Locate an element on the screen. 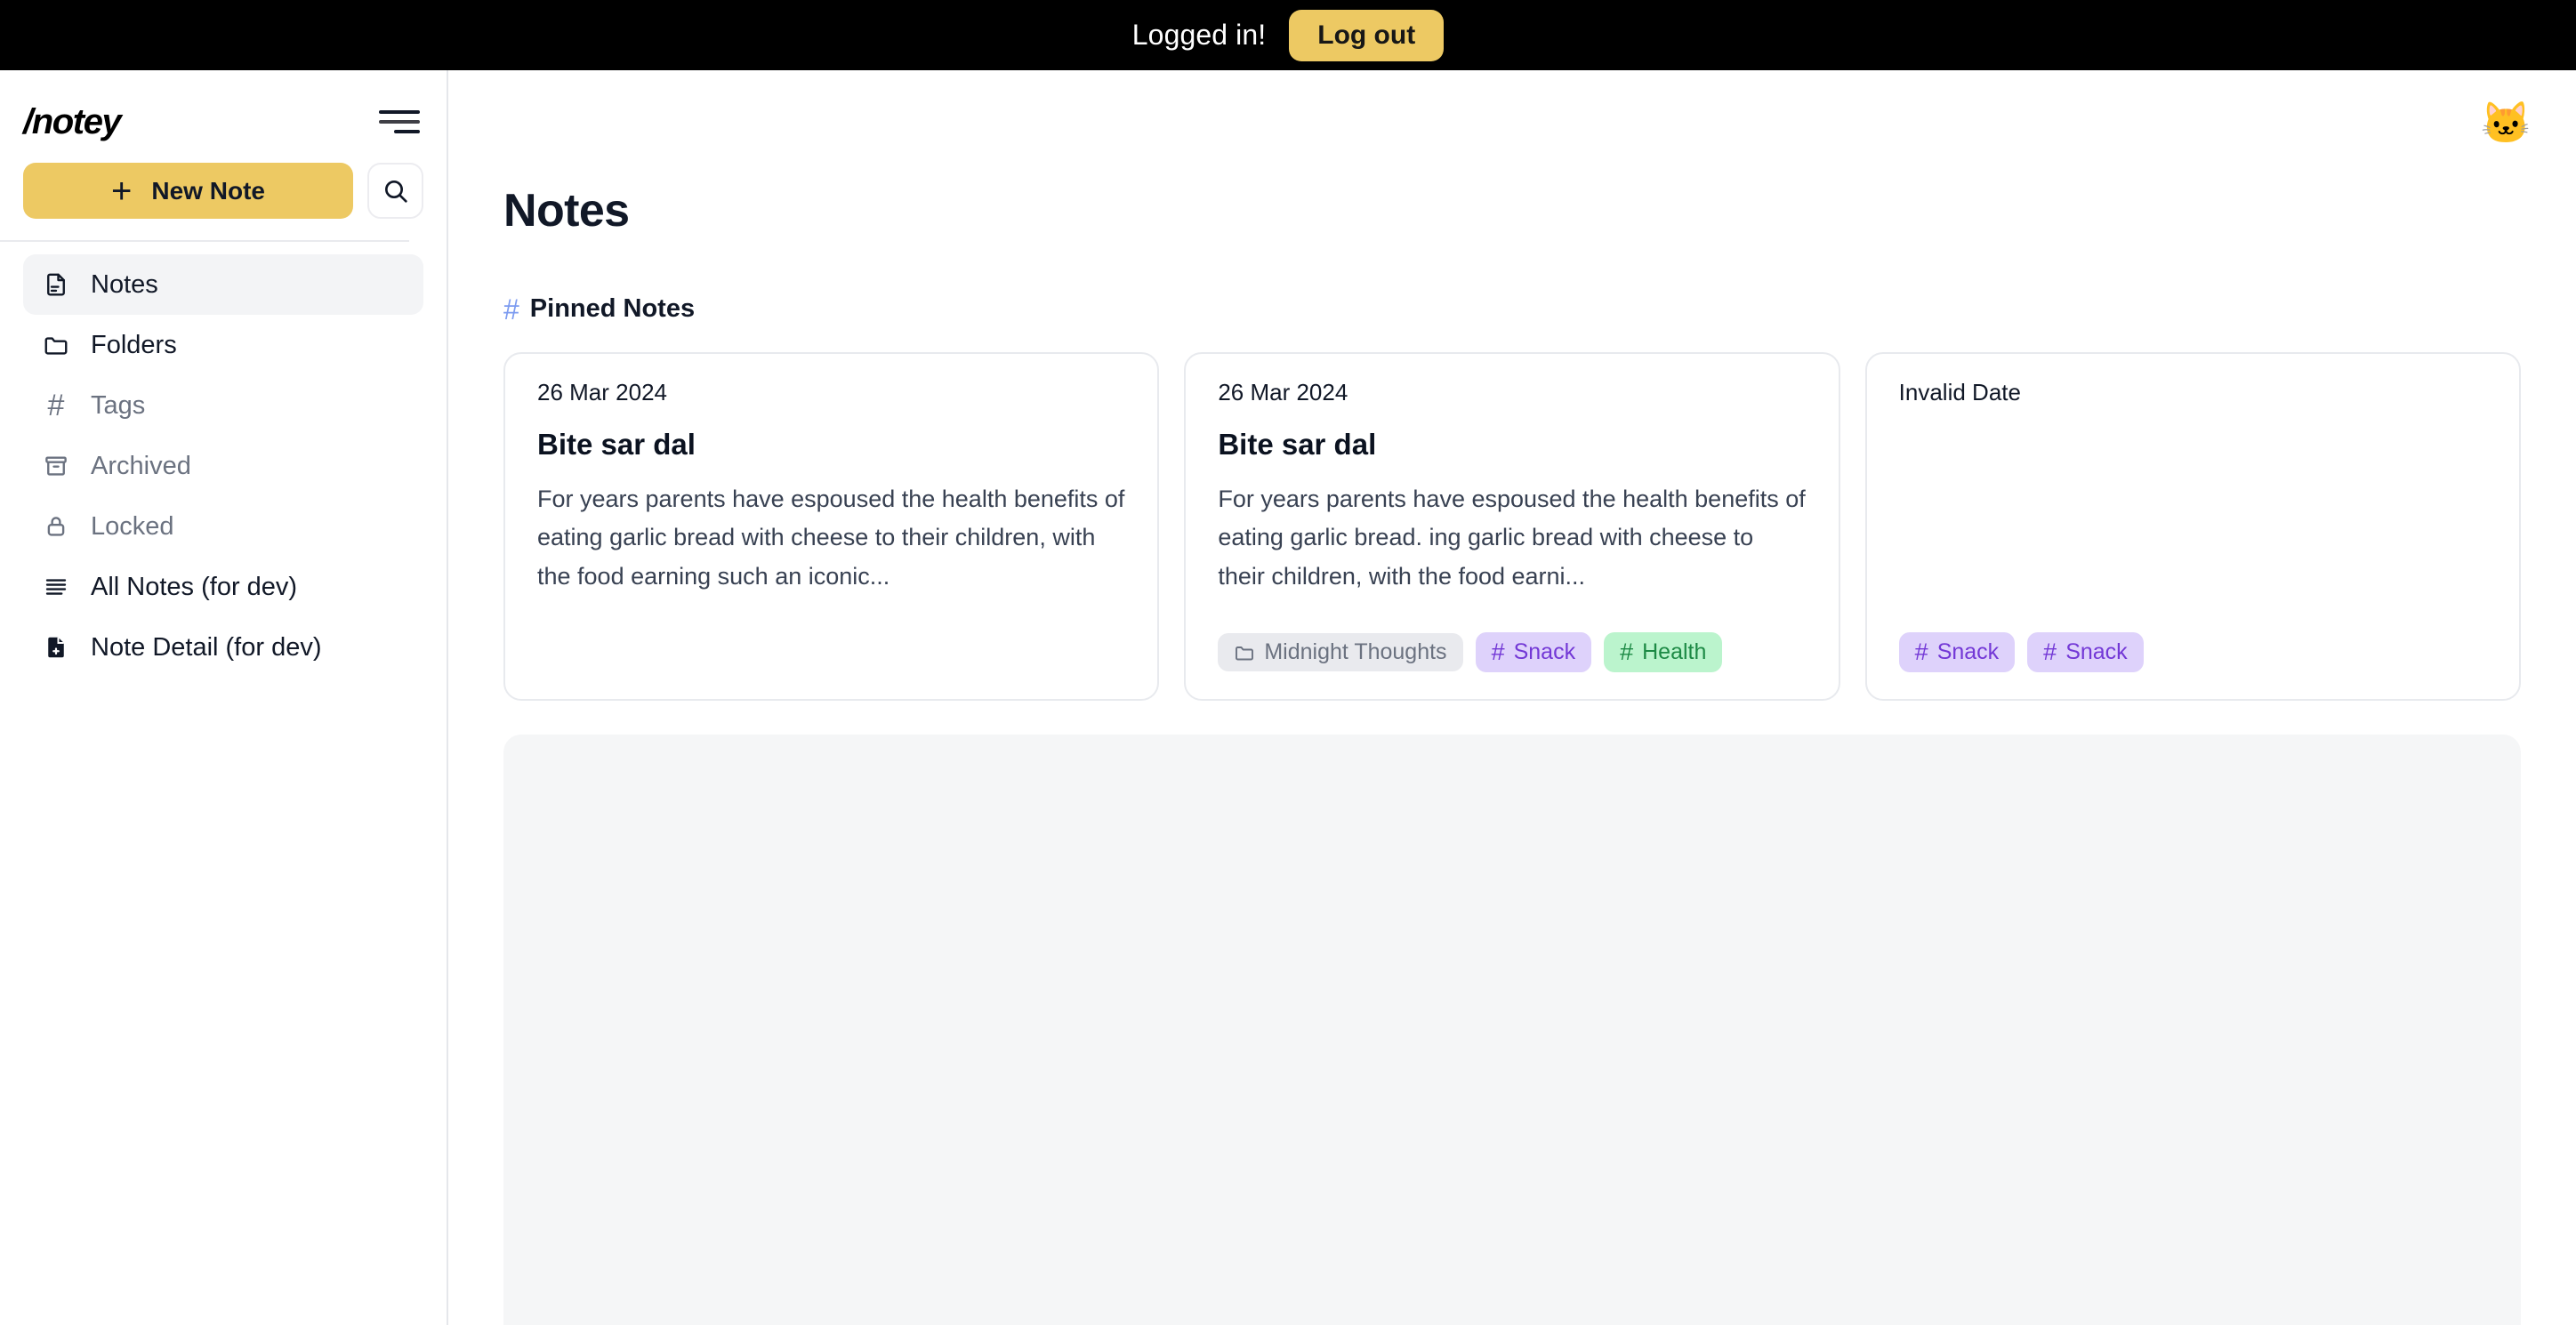  page-title: Notes is located at coordinates (566, 211).